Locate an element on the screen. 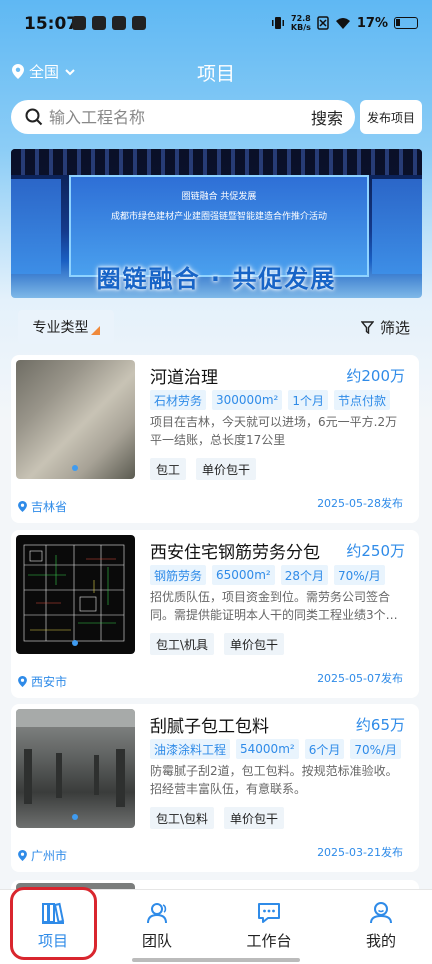 Image resolution: width=432 pixels, height=964 pixels. wifi-icon is located at coordinates (342, 23).